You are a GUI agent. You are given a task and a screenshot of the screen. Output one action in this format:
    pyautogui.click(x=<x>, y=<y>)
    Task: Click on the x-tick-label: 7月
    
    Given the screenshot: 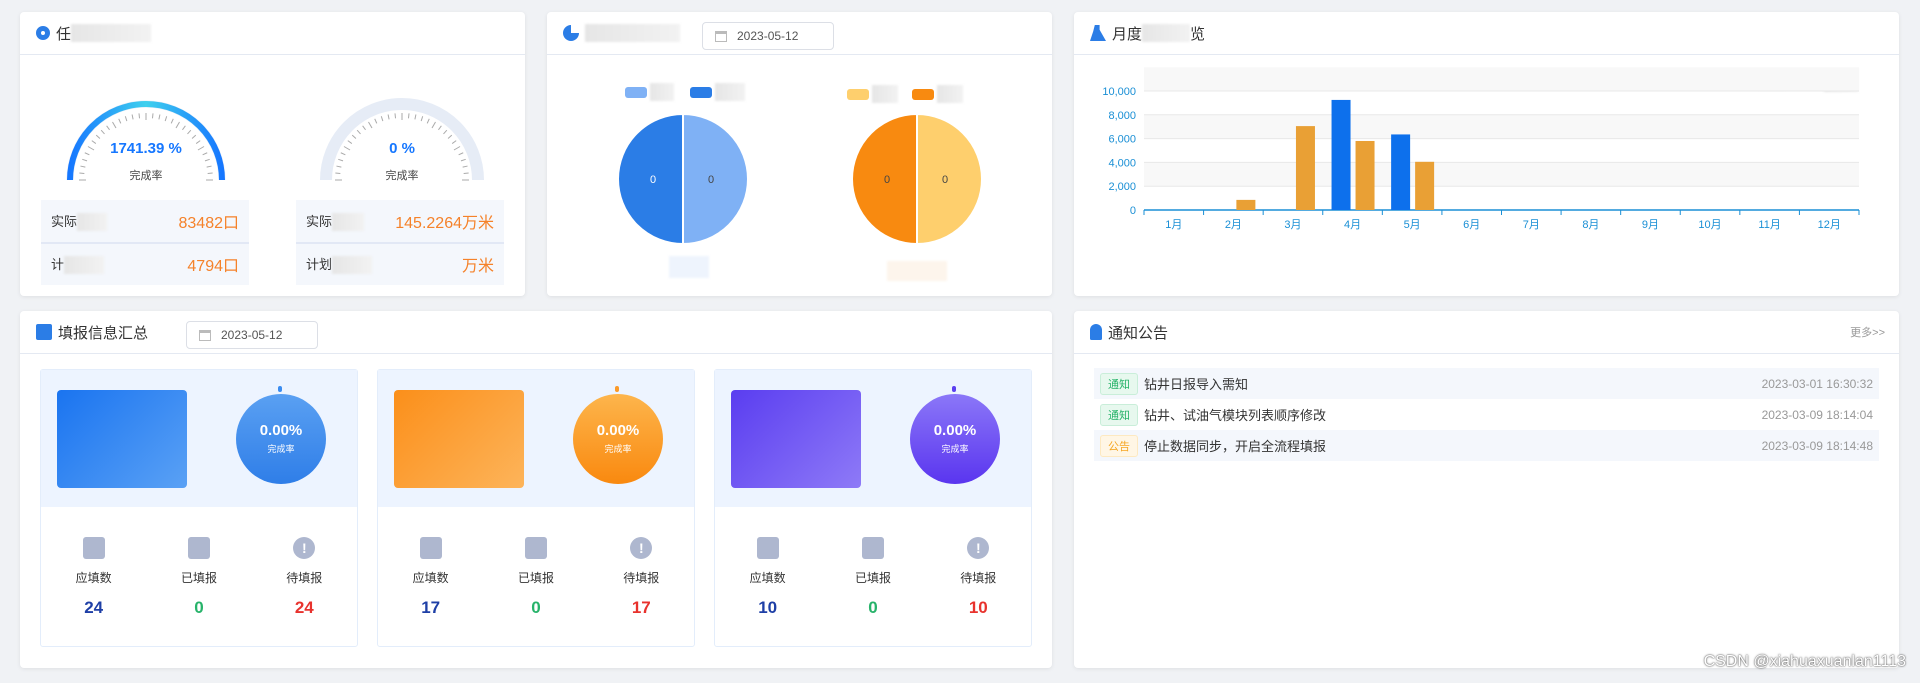 What is the action you would take?
    pyautogui.click(x=1531, y=225)
    